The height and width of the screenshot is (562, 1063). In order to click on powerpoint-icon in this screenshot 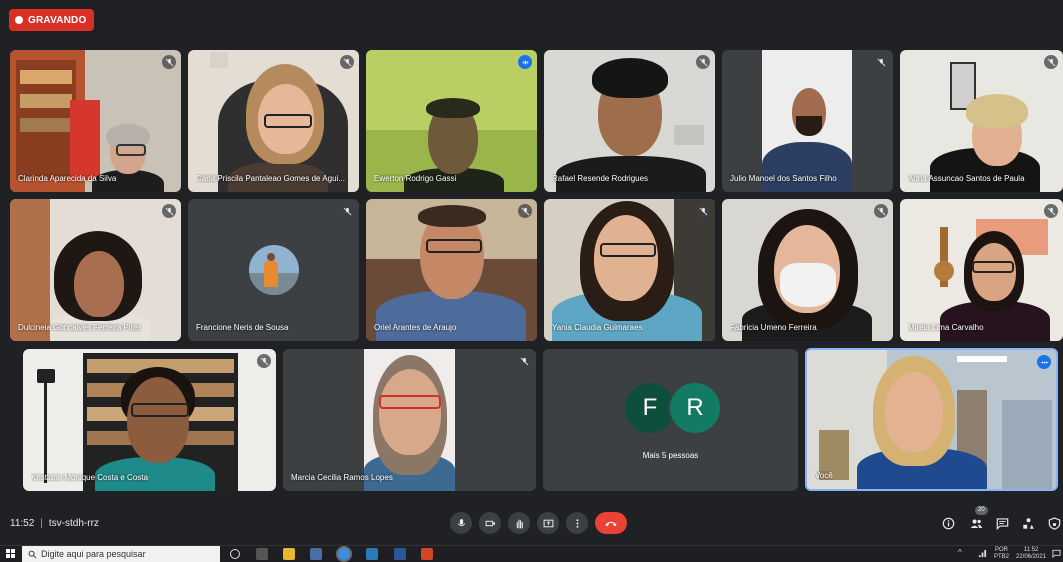, I will do `click(427, 554)`.